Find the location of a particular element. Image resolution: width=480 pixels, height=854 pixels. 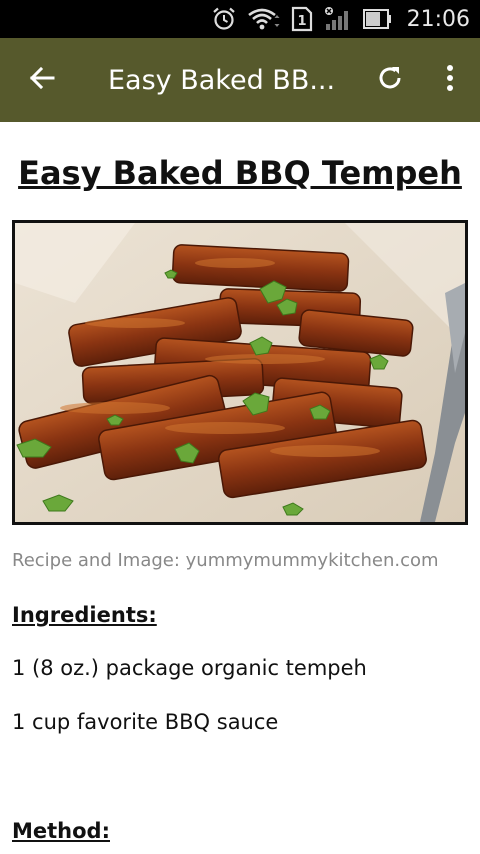

sim-icon: 1 is located at coordinates (302, 19).